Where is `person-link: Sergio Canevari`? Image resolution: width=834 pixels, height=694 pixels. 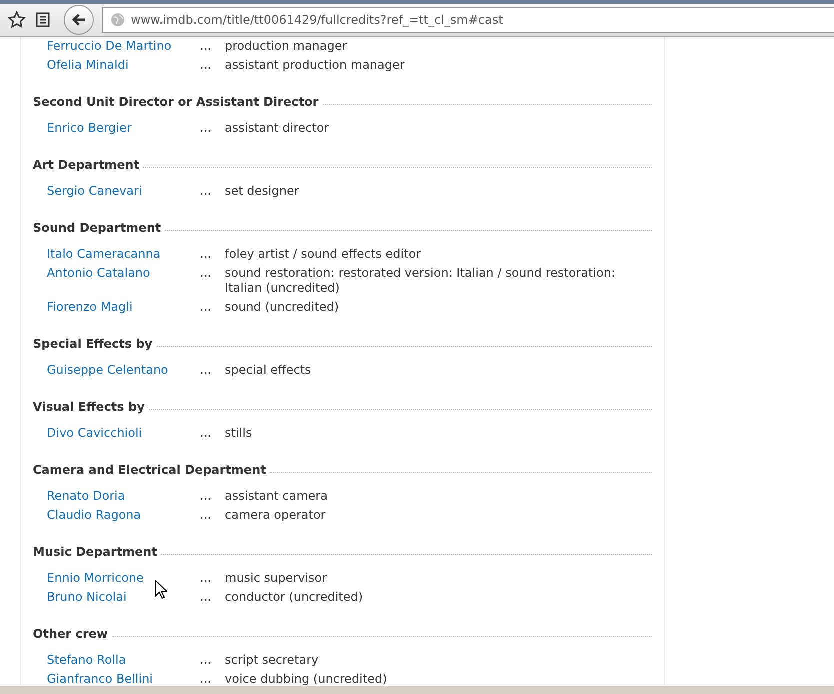
person-link: Sergio Canevari is located at coordinates (94, 191).